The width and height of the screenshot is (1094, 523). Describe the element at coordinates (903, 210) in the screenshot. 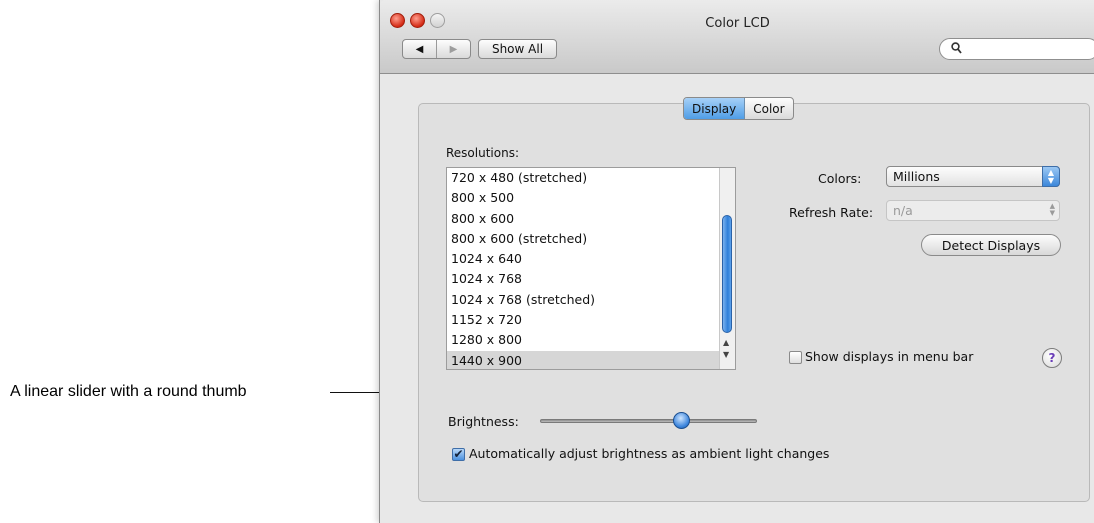

I see `refresh-rate-value: n/a` at that location.